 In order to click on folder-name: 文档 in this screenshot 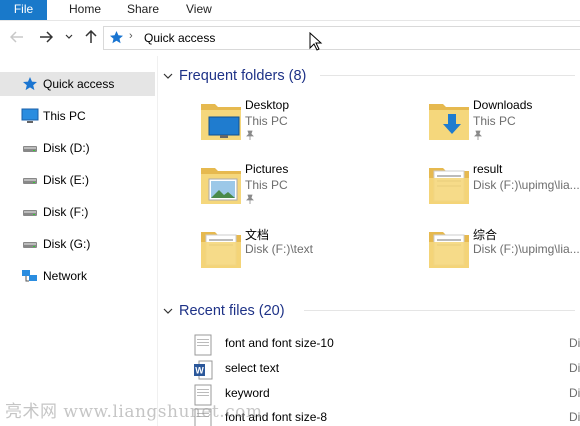, I will do `click(257, 235)`.